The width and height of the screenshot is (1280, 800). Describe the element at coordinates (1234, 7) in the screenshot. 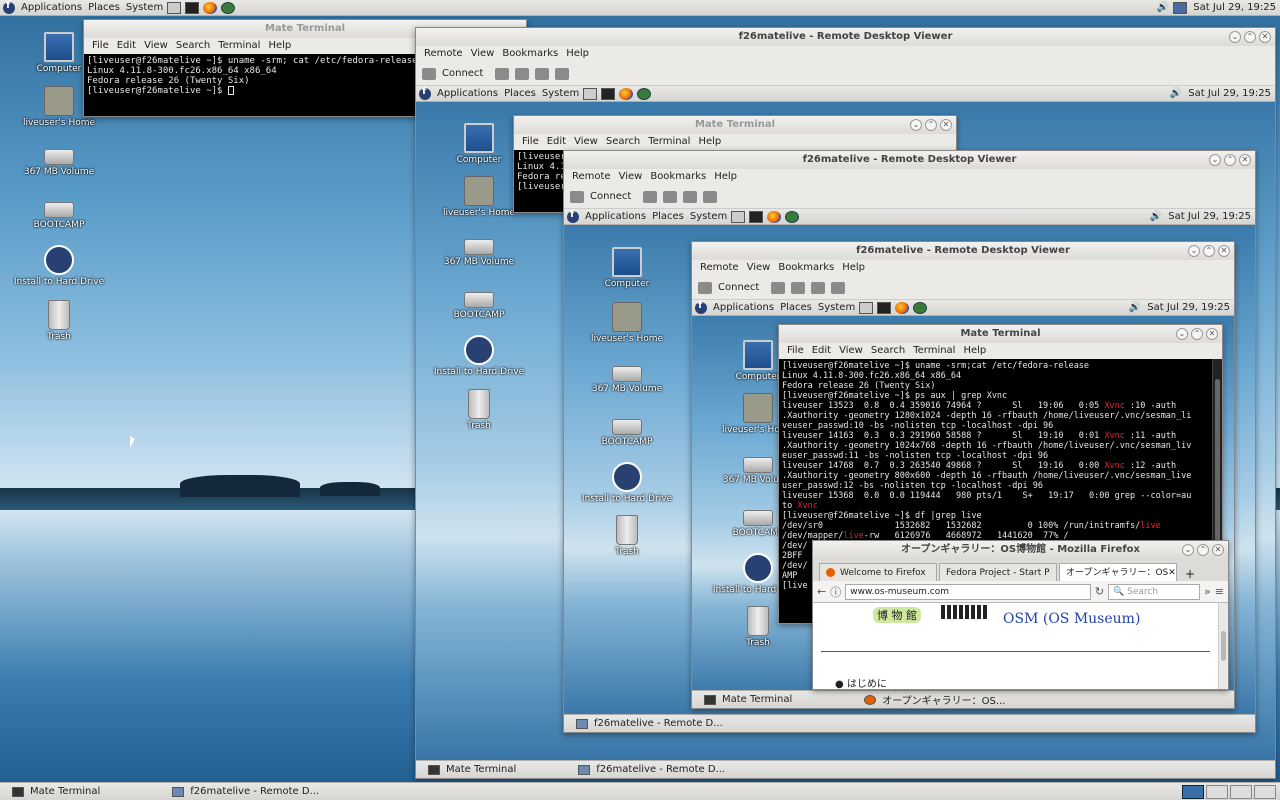

I see `clock: Sat Jul 29, 19:25` at that location.